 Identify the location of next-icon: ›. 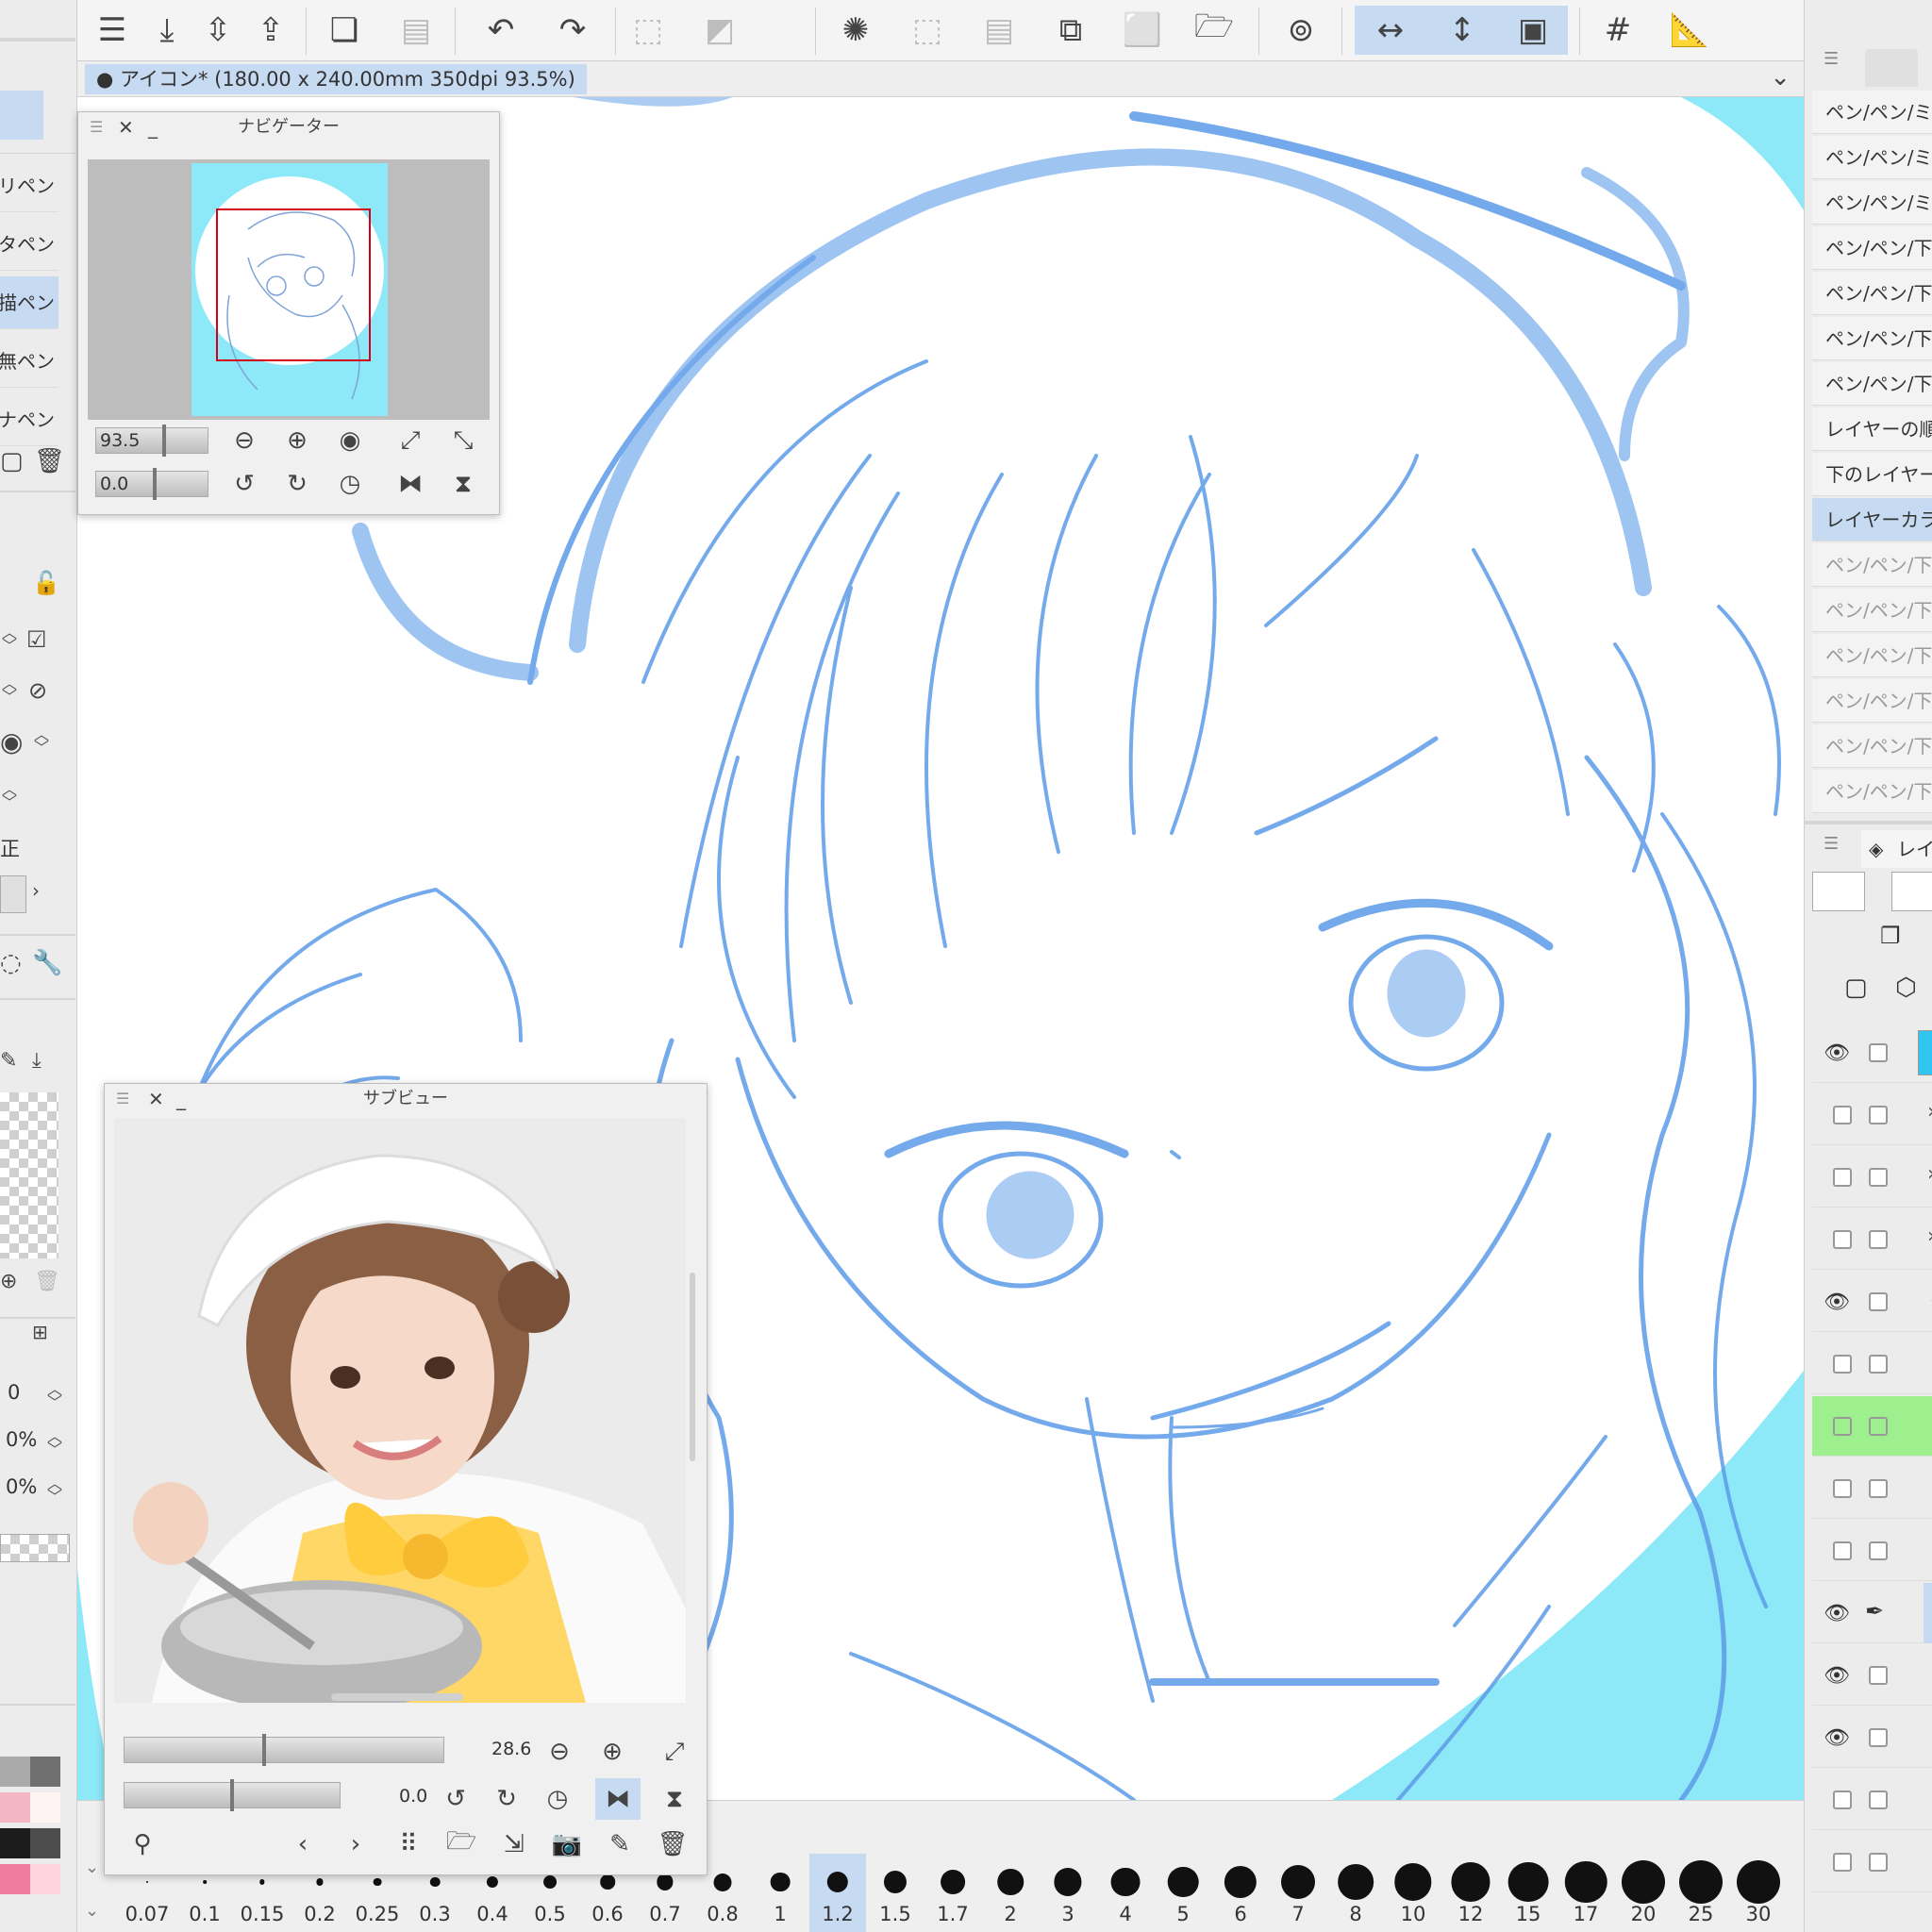
(356, 1844).